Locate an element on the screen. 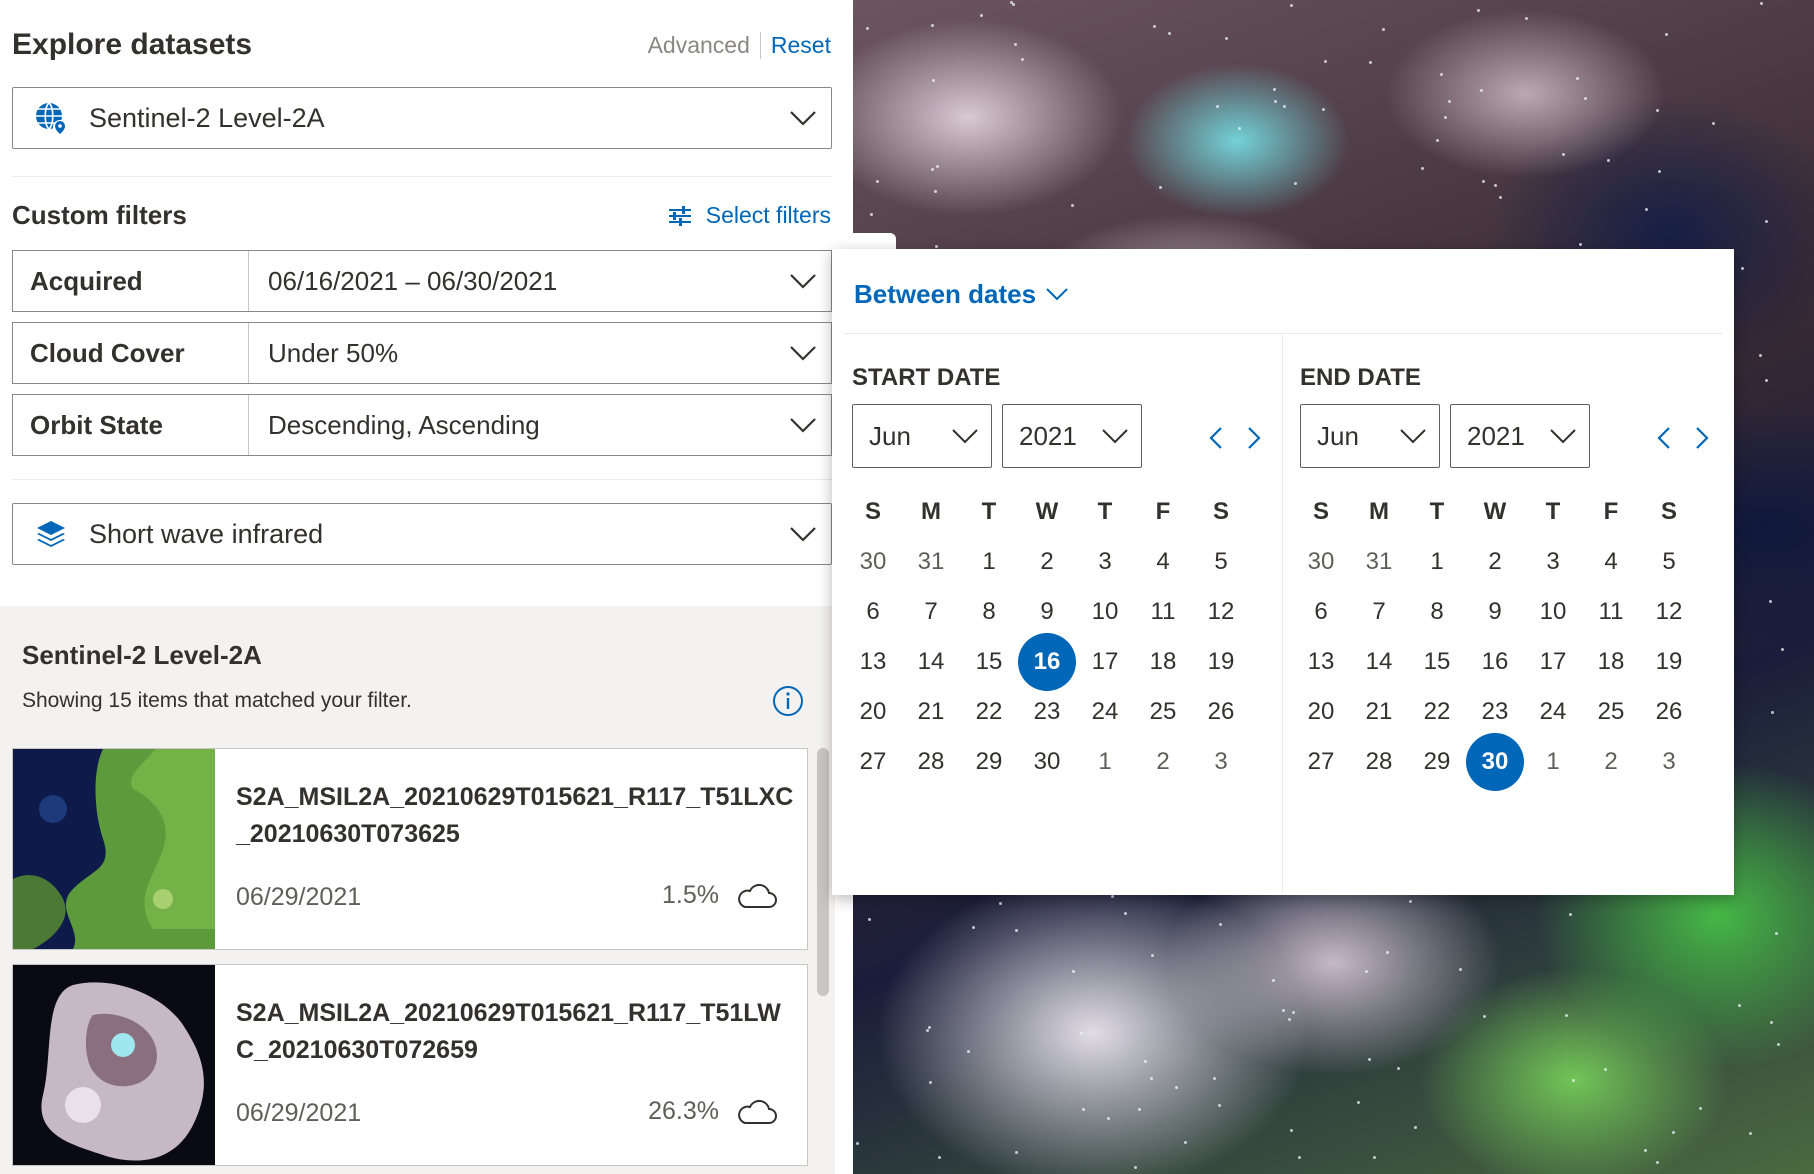 The width and height of the screenshot is (1814, 1174). week-row: 30 31 1 2 3 4 5 is located at coordinates (1047, 562).